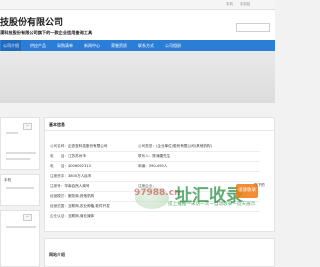 The width and height of the screenshot is (320, 267). What do you see at coordinates (245, 4) in the screenshot?
I see `topbar-link-mobile-site: 手机站` at bounding box center [245, 4].